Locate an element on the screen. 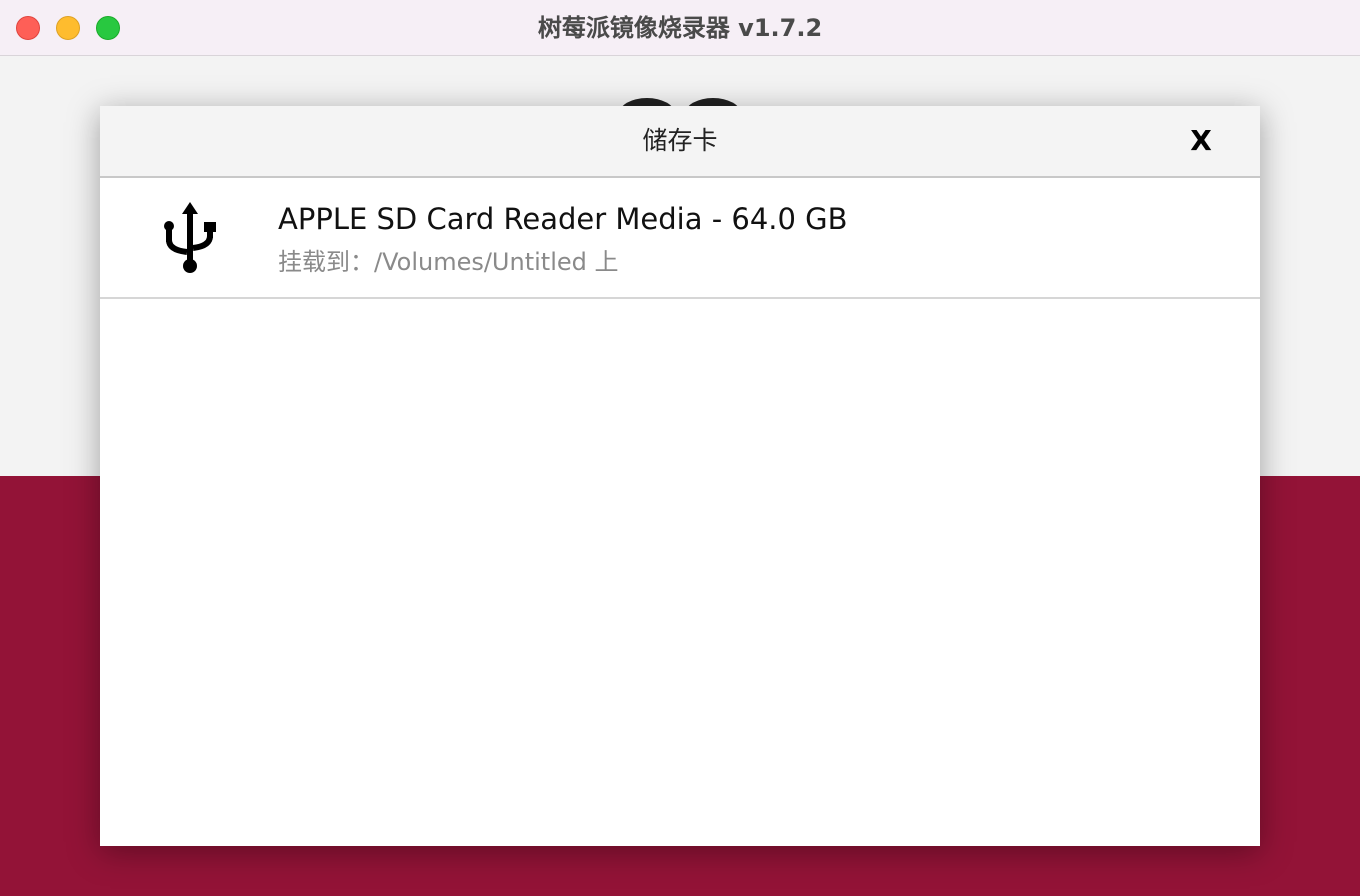  usb-icon is located at coordinates (190, 237).